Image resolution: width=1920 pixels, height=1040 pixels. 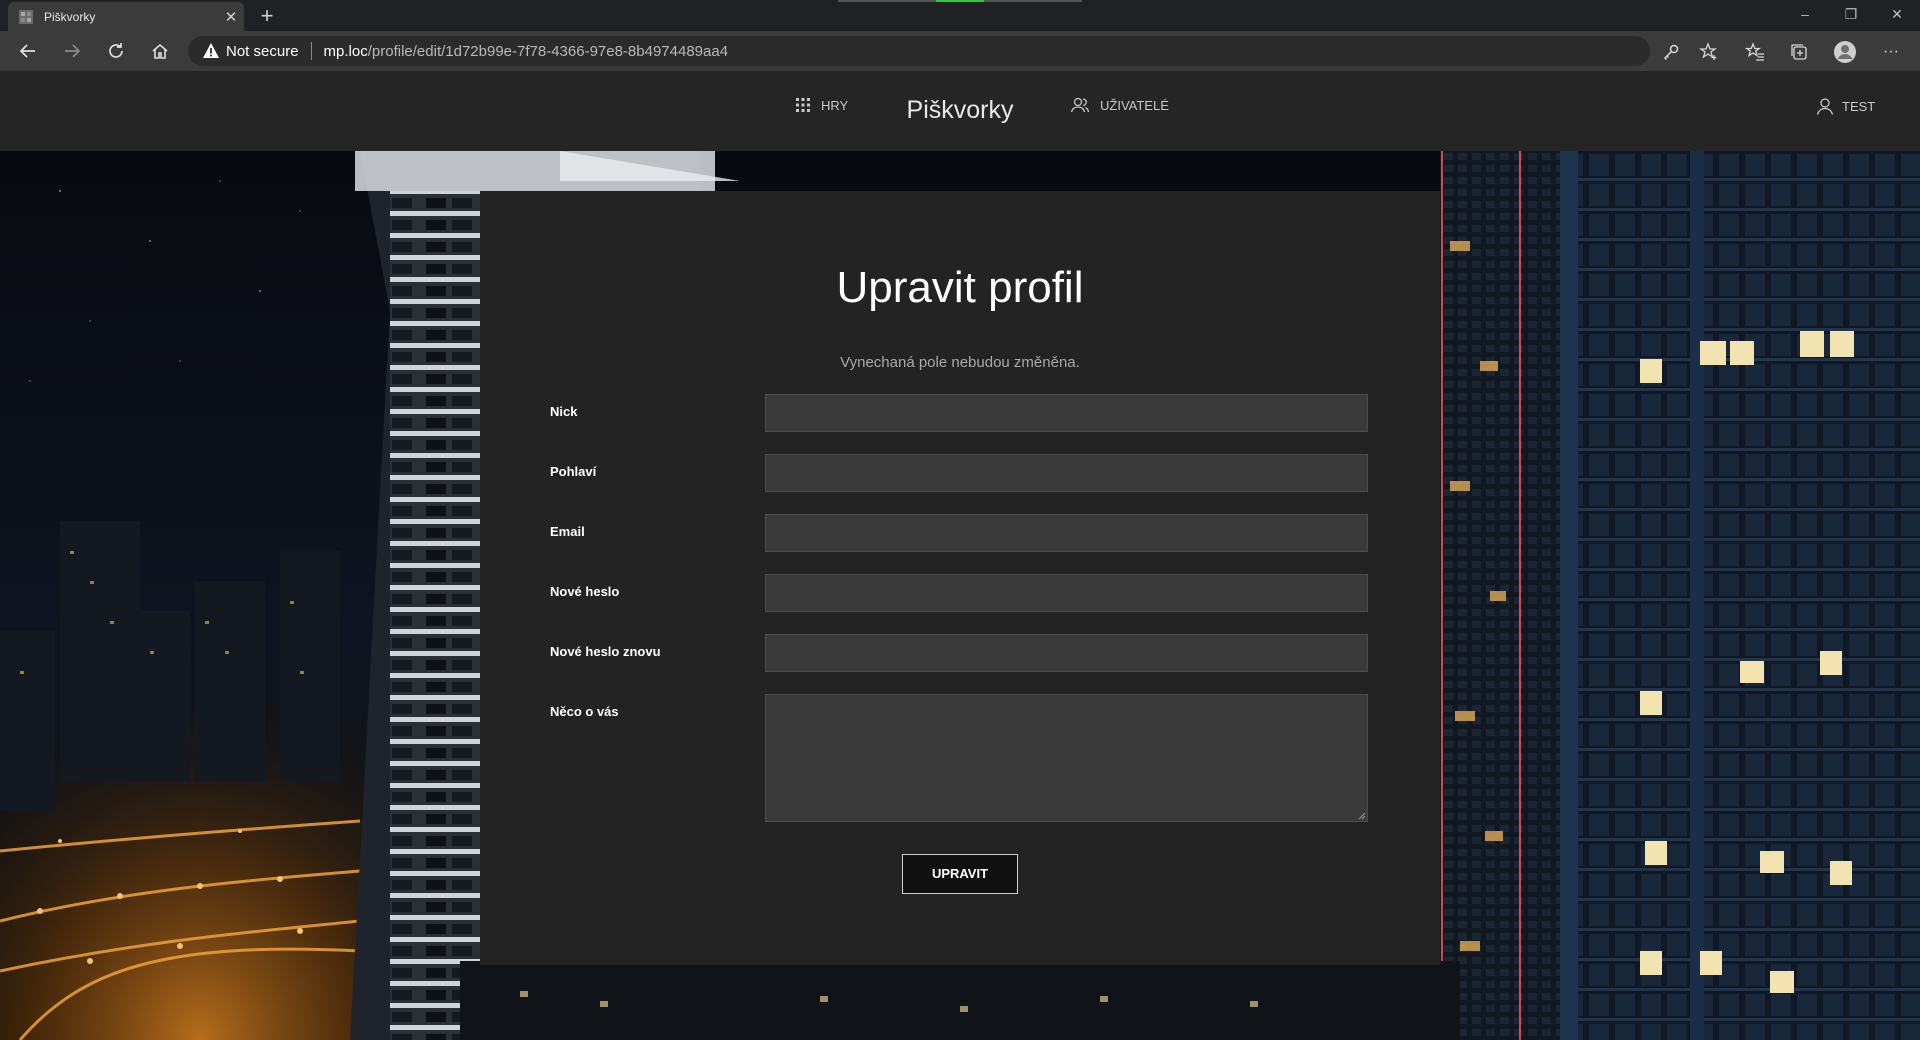 I want to click on tab-title: Piškvorky, so click(x=70, y=16).